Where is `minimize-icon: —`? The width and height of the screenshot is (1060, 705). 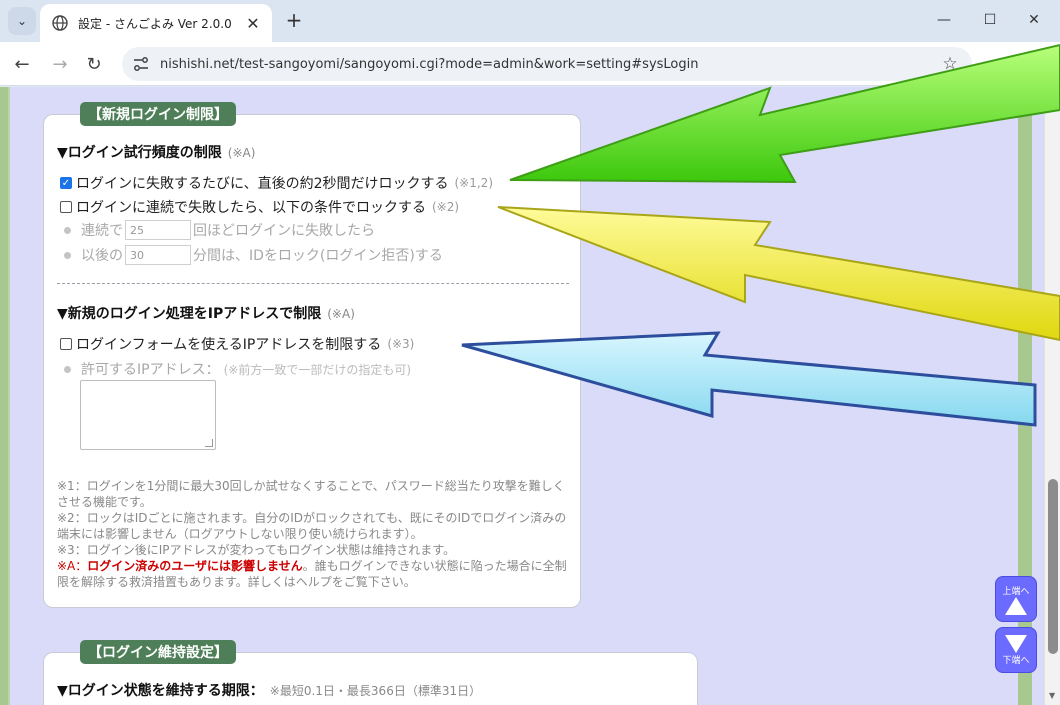
minimize-icon: — is located at coordinates (944, 20).